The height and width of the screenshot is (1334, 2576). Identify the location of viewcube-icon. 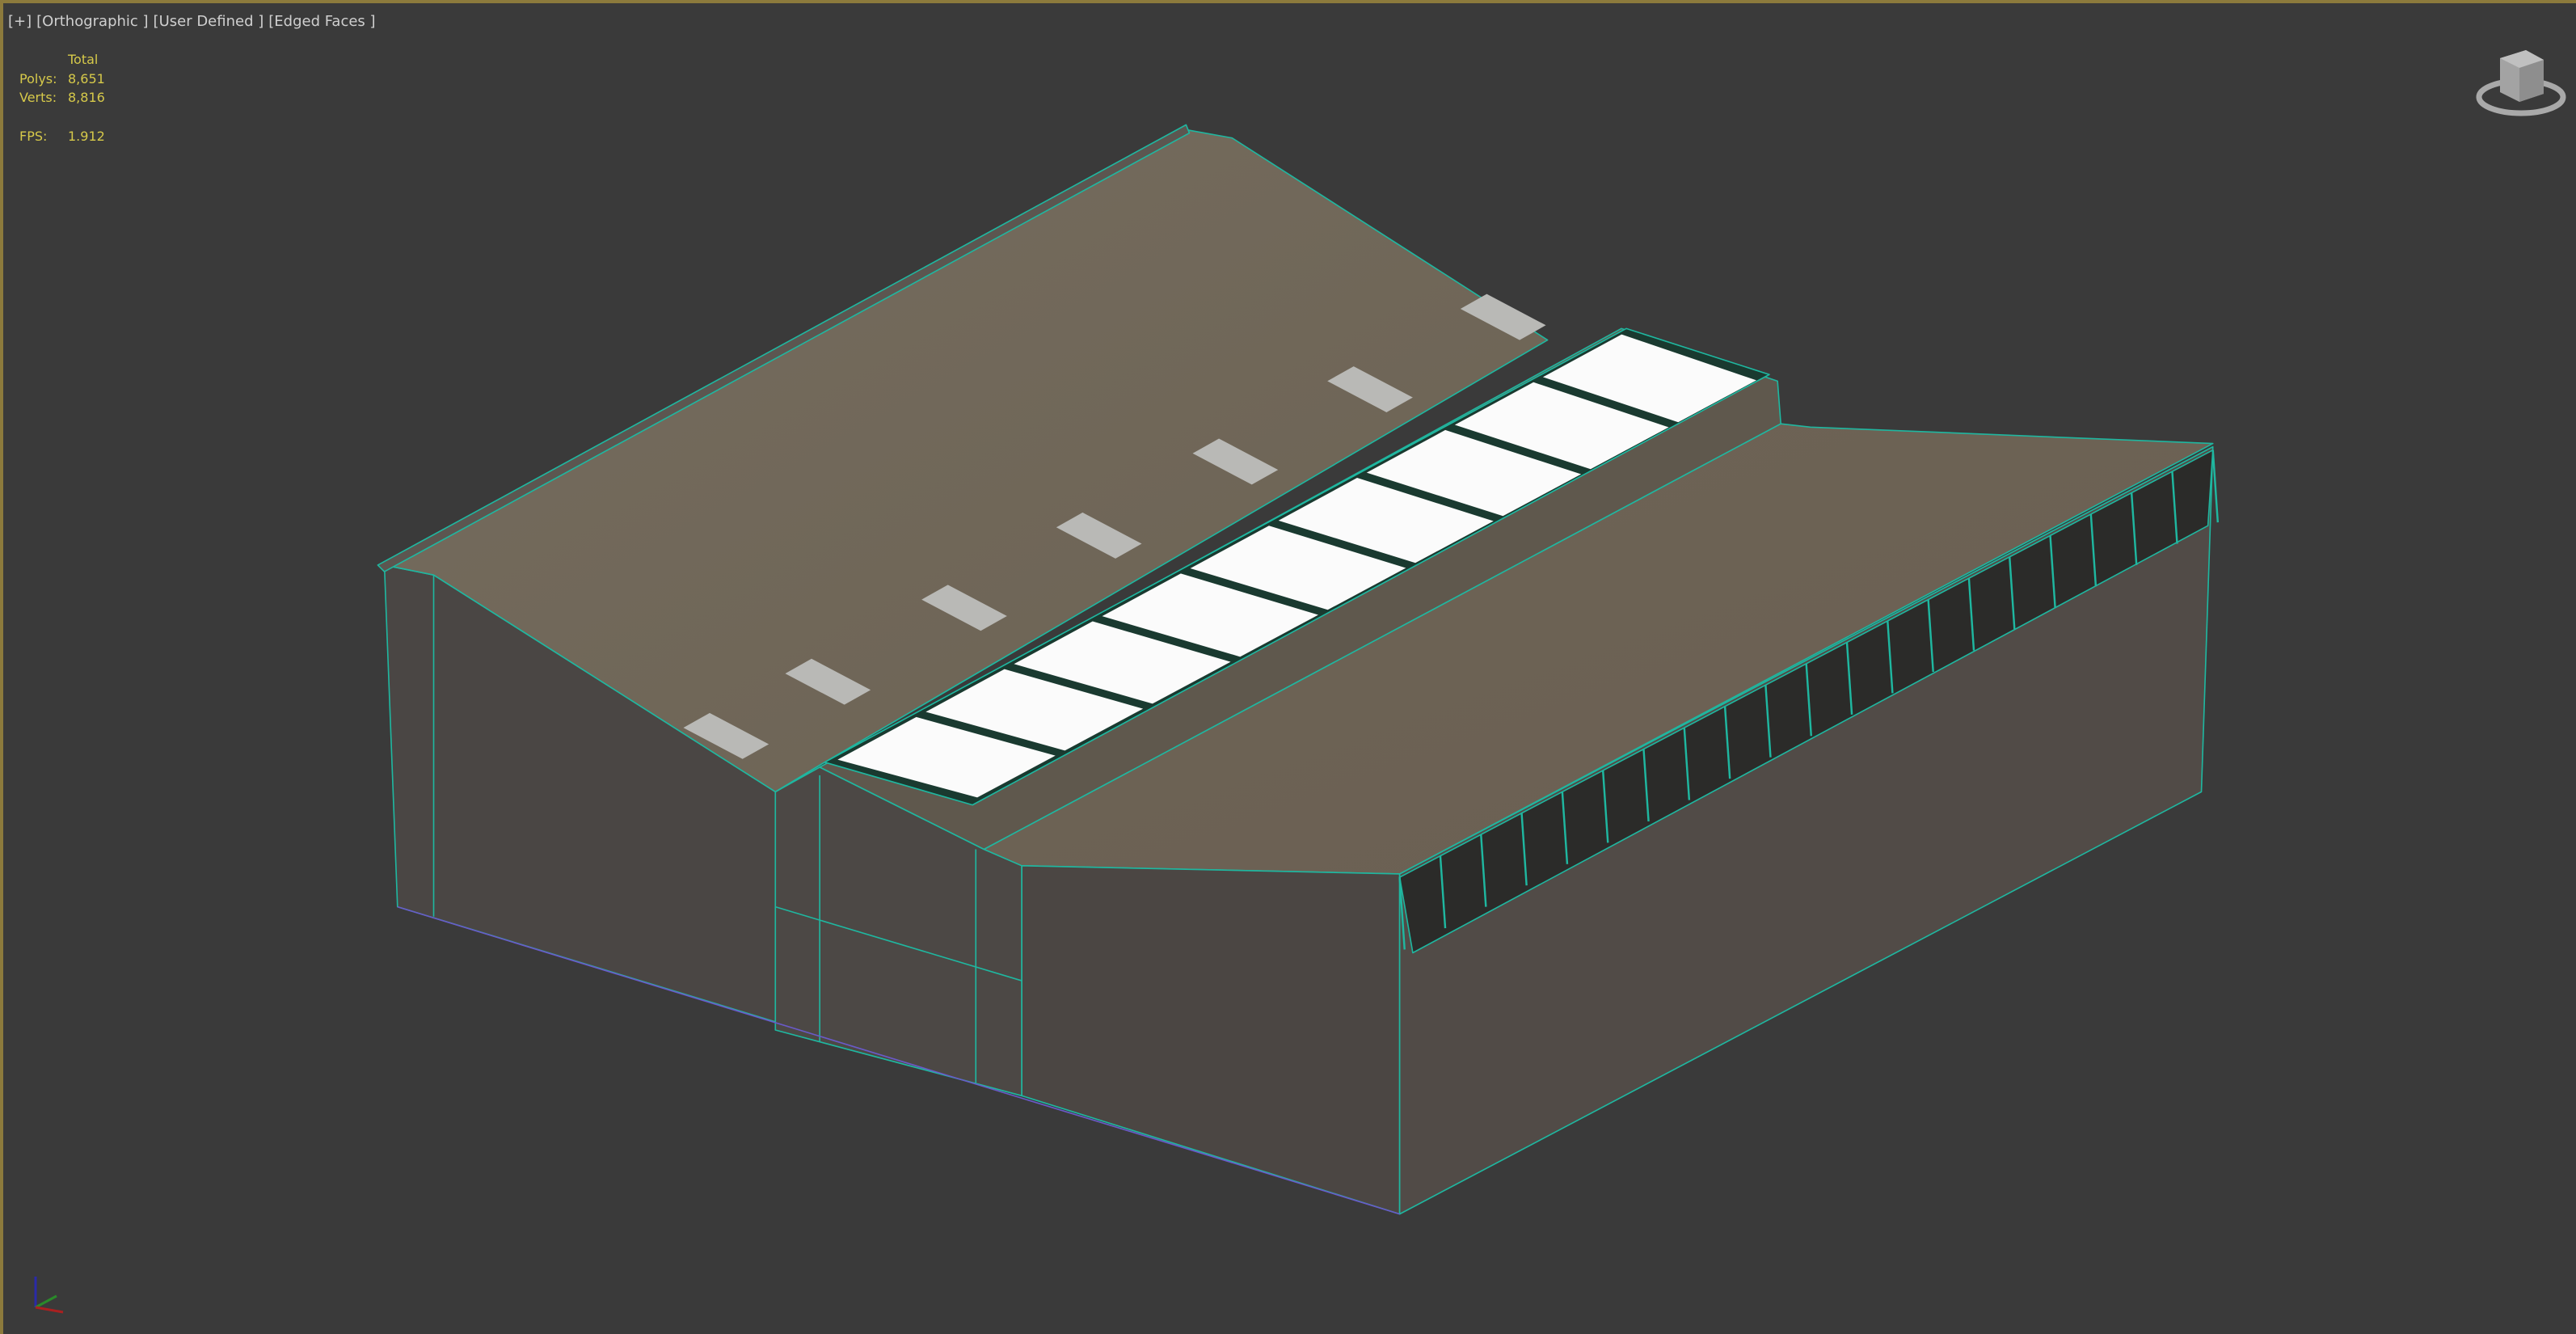
(2521, 82).